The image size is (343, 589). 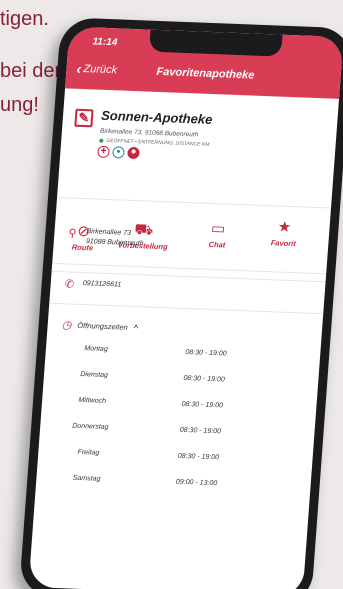 I want to click on status-time: 11:14, so click(x=105, y=42).